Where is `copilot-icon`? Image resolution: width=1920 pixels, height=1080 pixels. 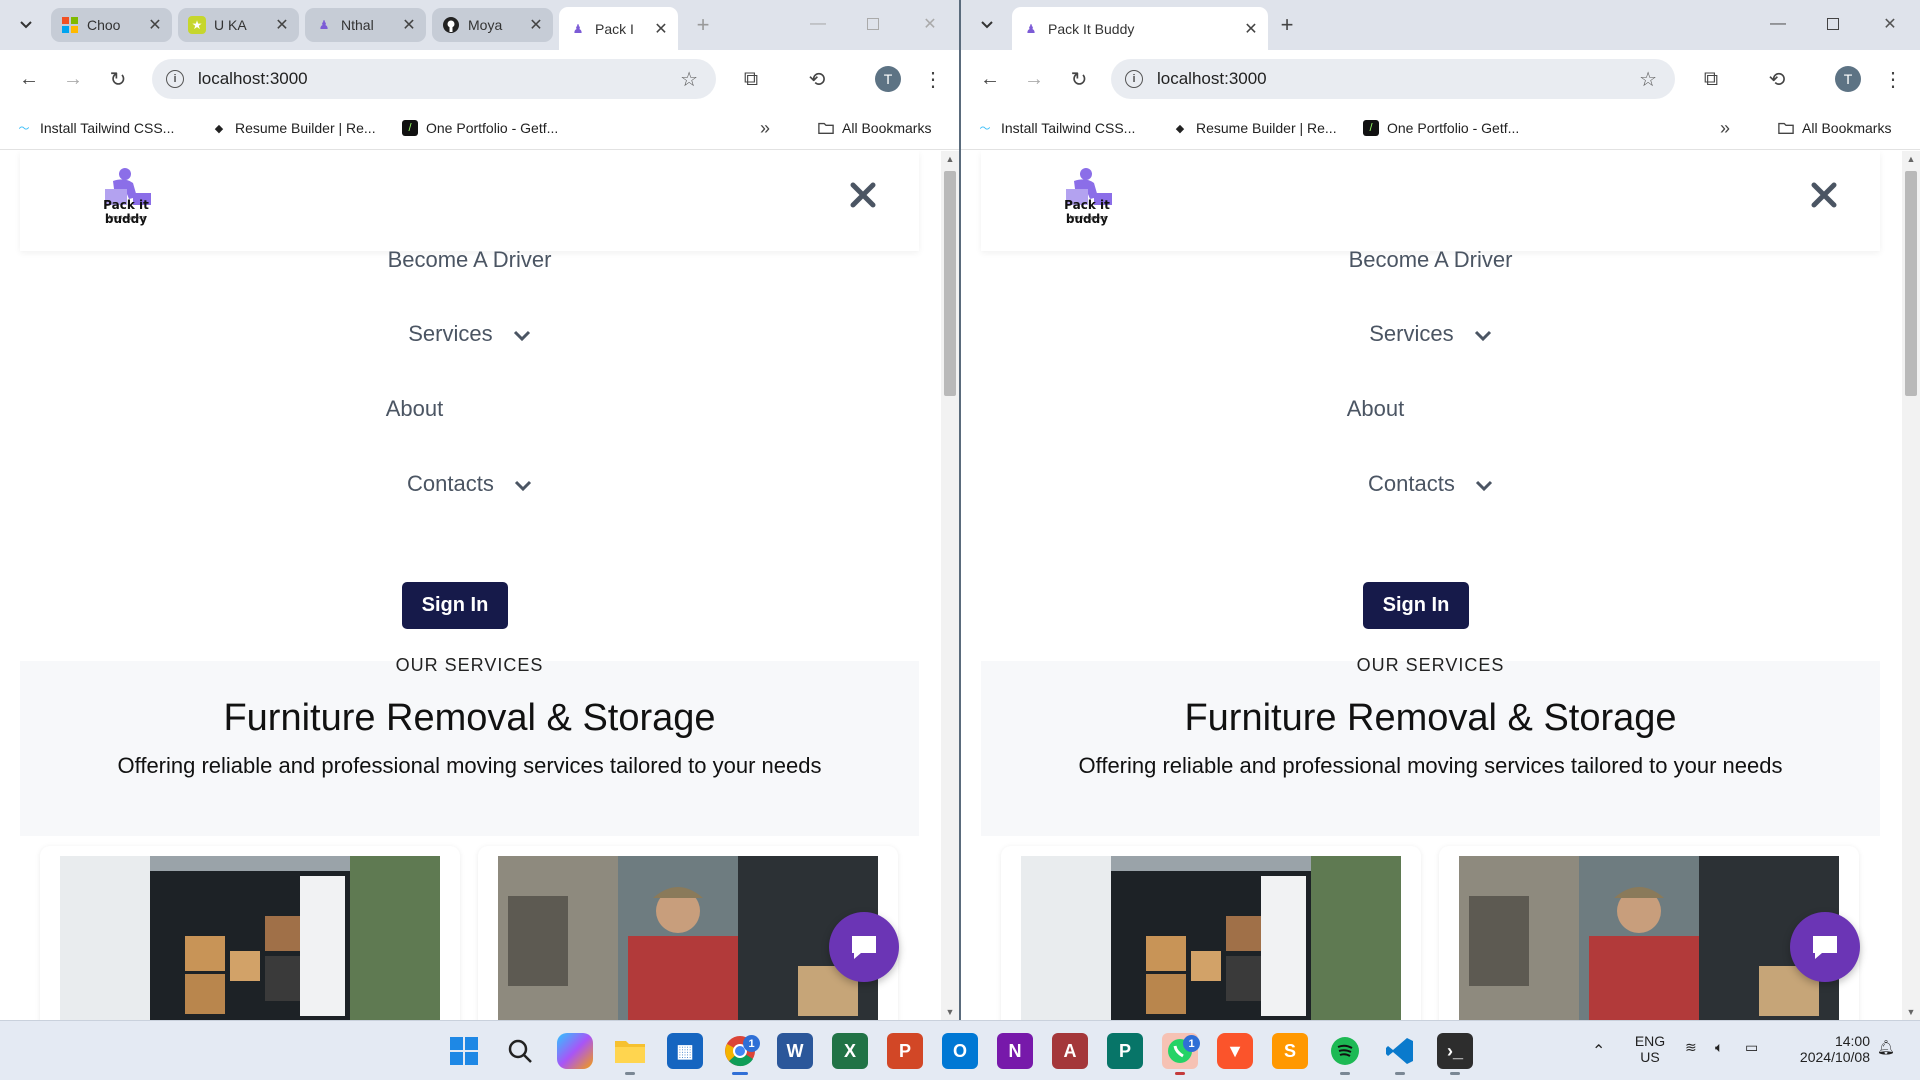
copilot-icon is located at coordinates (575, 1051).